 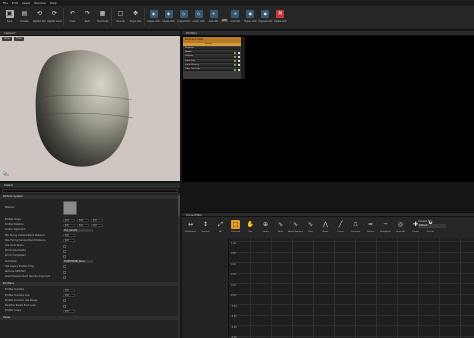 I want to click on current-tab-dropdown: Default, so click(x=432, y=226).